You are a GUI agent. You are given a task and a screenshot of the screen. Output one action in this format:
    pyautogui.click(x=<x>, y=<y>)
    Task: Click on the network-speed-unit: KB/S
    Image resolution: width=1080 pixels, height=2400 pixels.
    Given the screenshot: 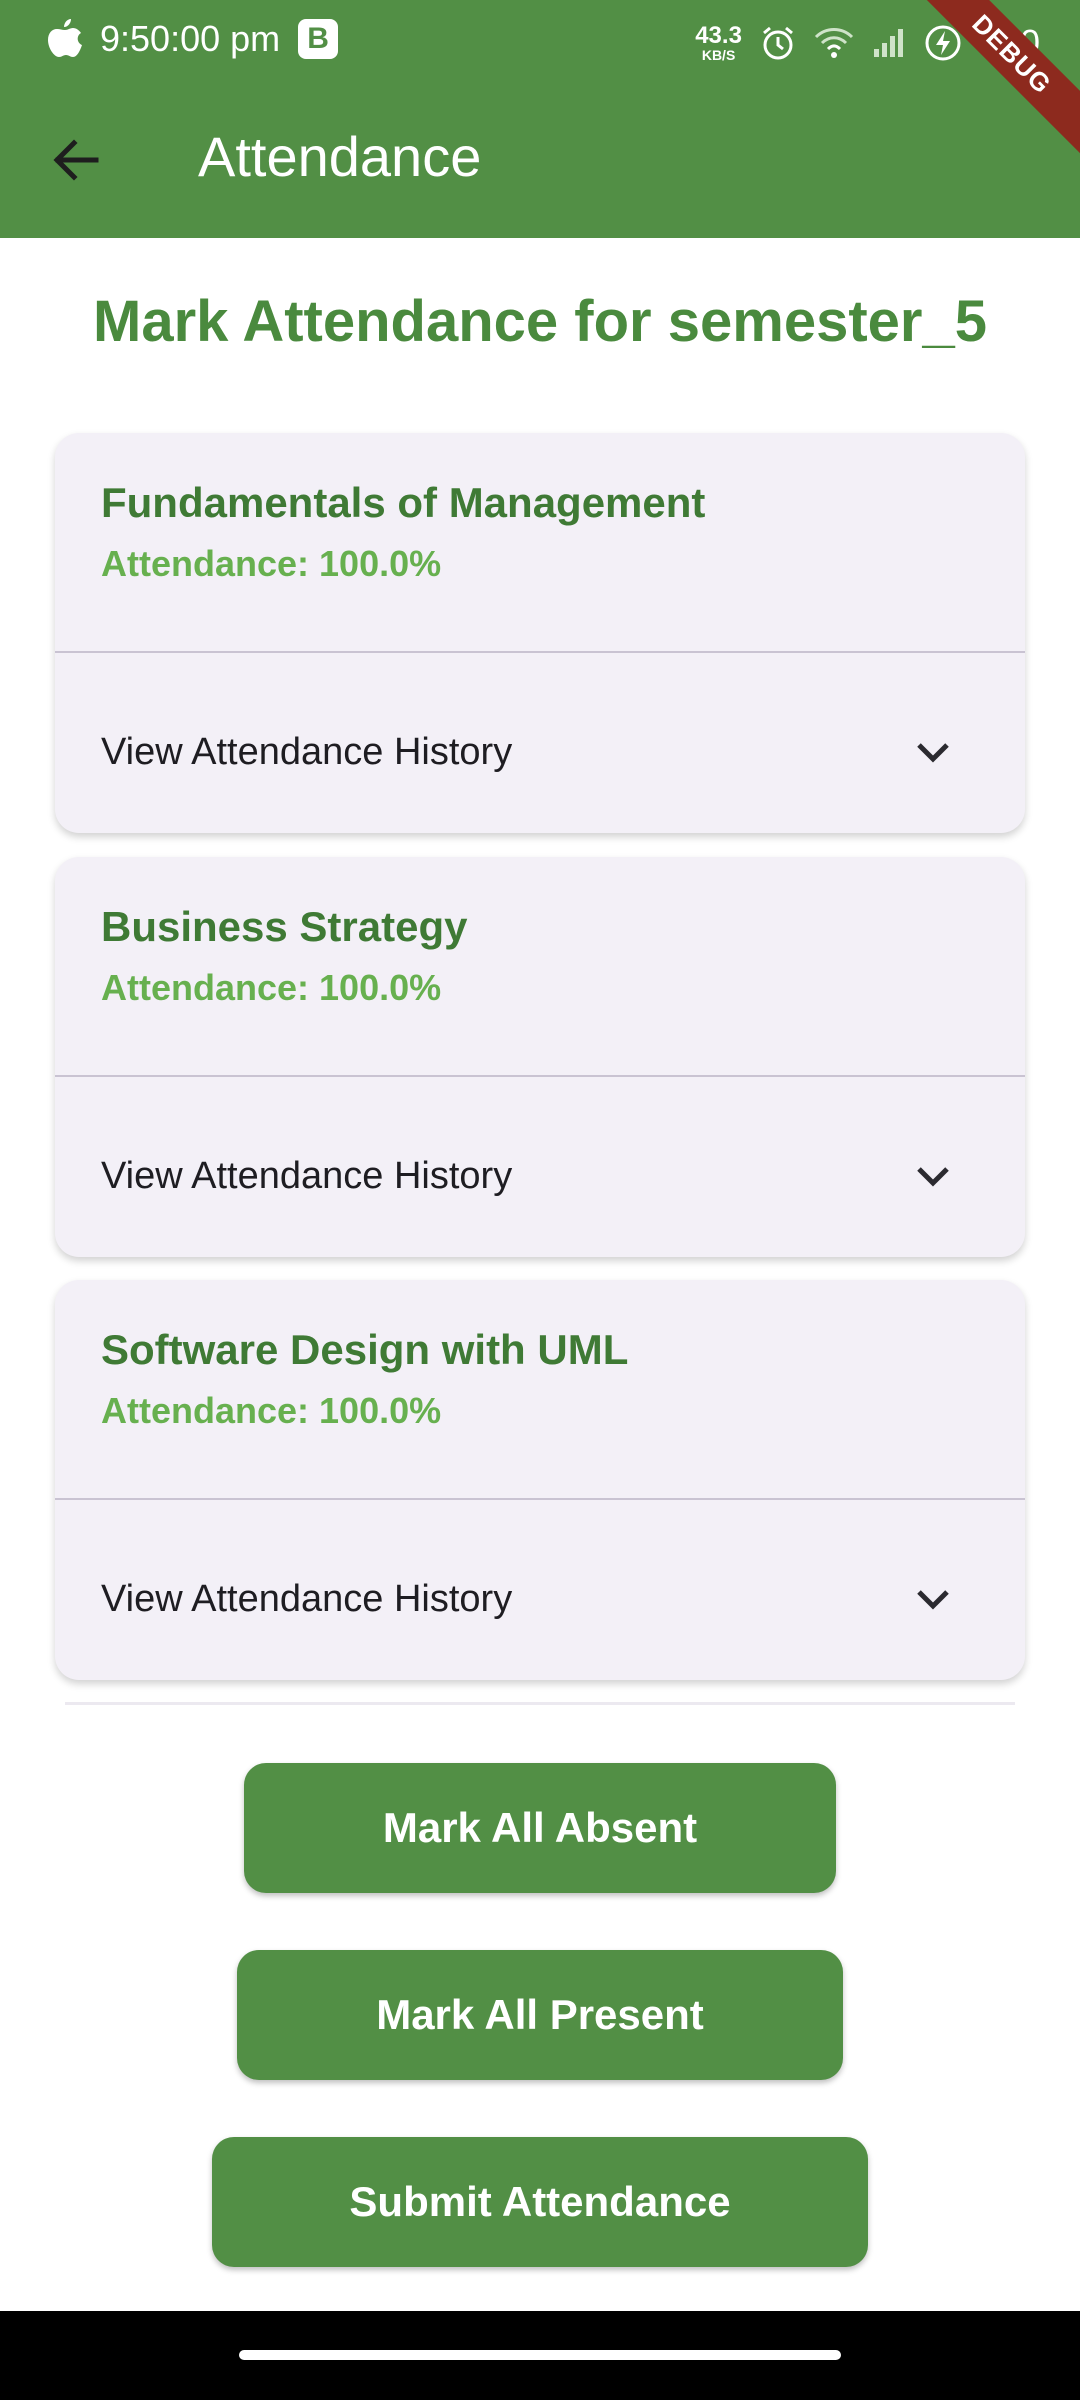 What is the action you would take?
    pyautogui.click(x=718, y=55)
    